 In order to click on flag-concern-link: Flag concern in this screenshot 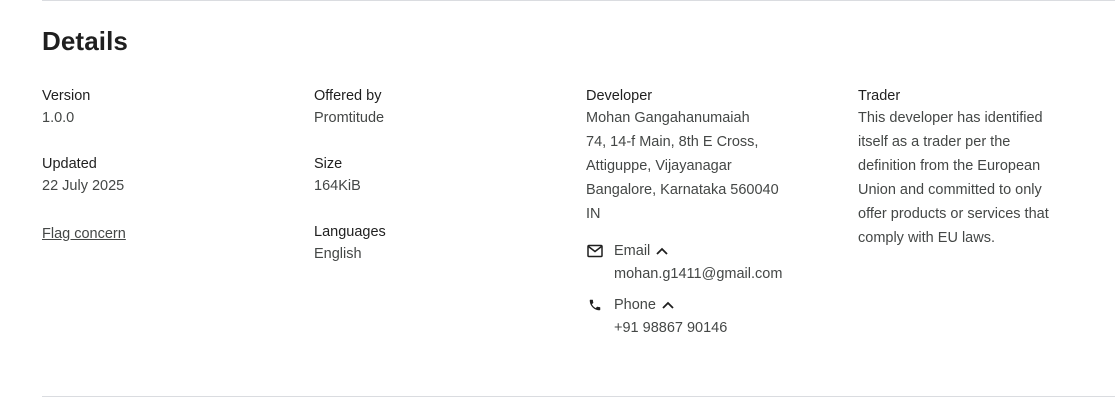, I will do `click(84, 234)`.